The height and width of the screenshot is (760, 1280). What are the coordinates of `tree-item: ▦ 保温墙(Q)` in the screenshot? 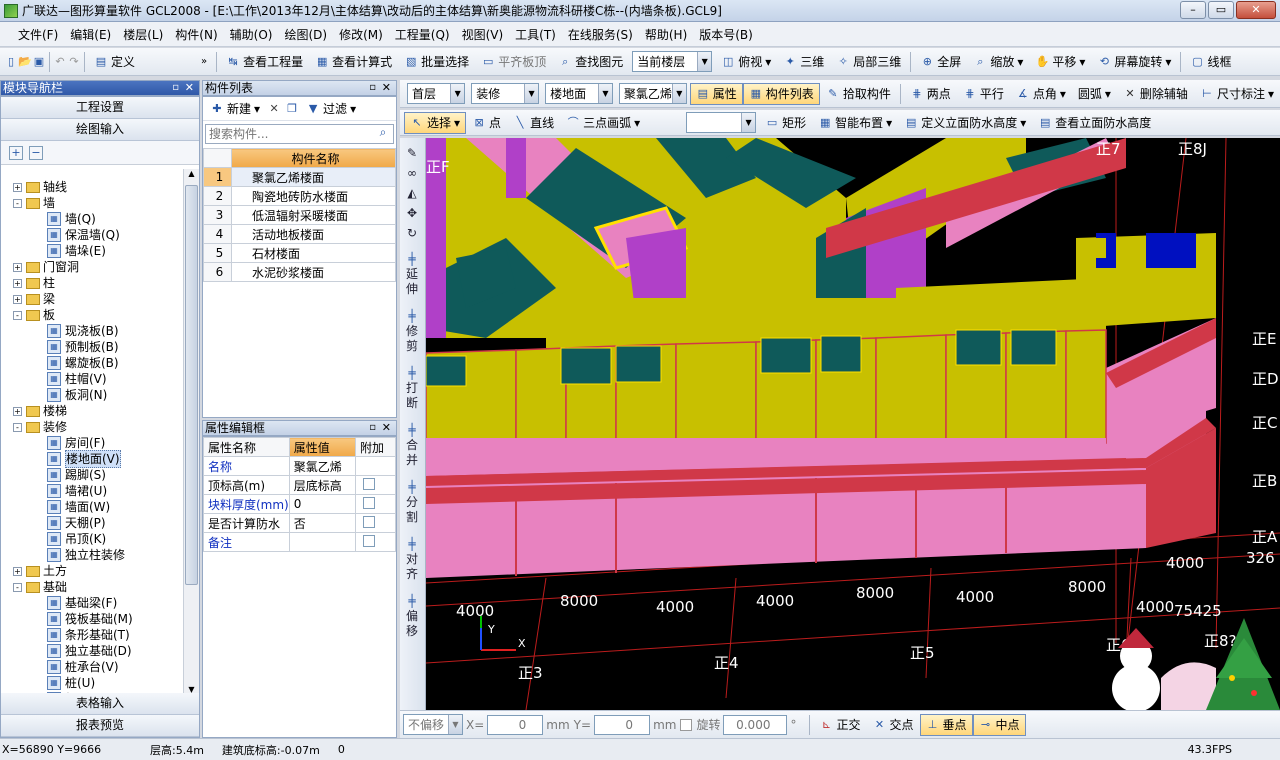 It's located at (92, 235).